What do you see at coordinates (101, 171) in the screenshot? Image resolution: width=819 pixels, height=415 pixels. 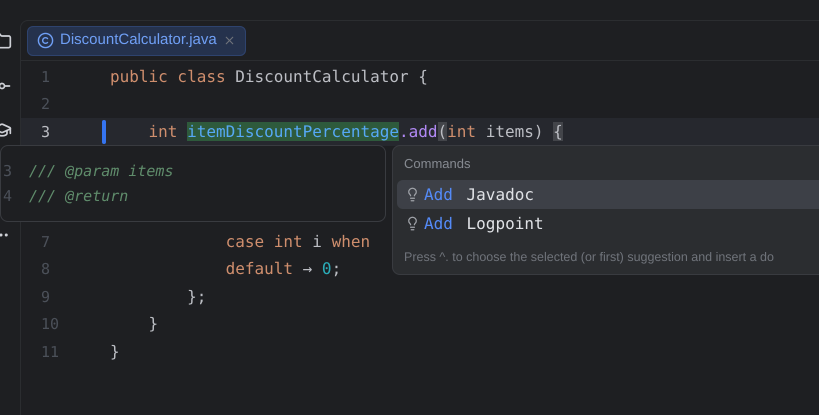 I see `doc-comment: /// @param items` at bounding box center [101, 171].